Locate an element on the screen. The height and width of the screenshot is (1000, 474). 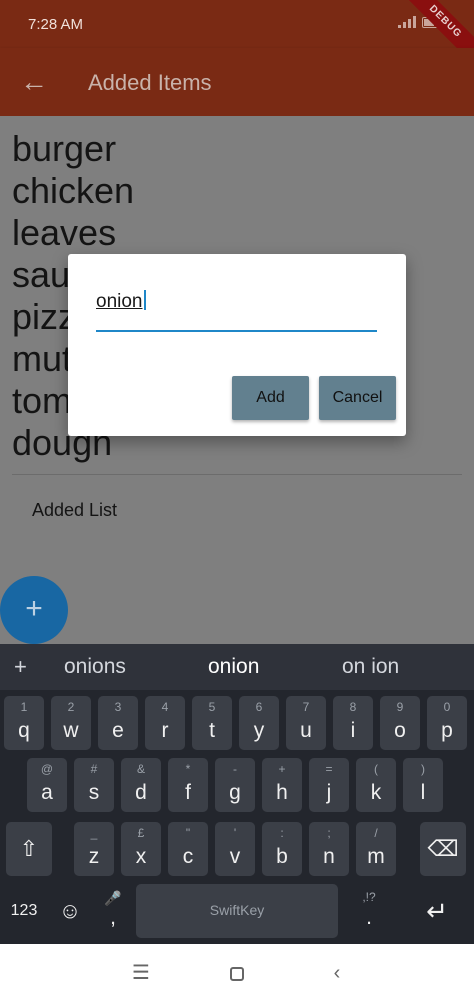
backspace-key: ⌫ is located at coordinates (443, 849).